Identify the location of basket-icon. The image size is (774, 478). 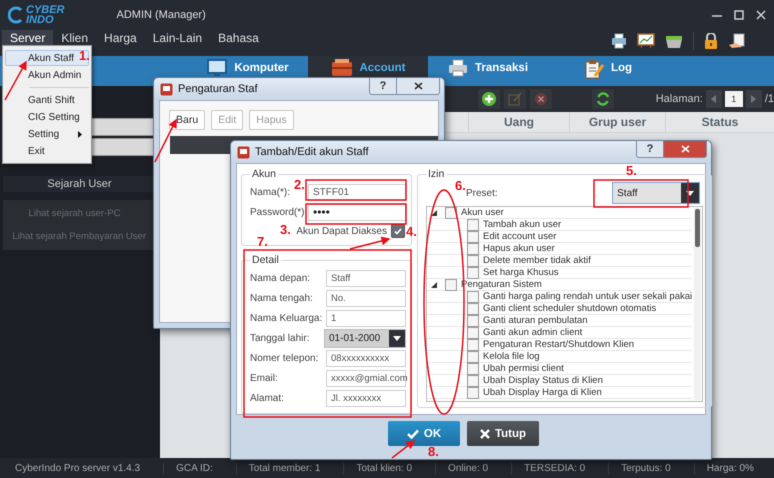
(674, 41).